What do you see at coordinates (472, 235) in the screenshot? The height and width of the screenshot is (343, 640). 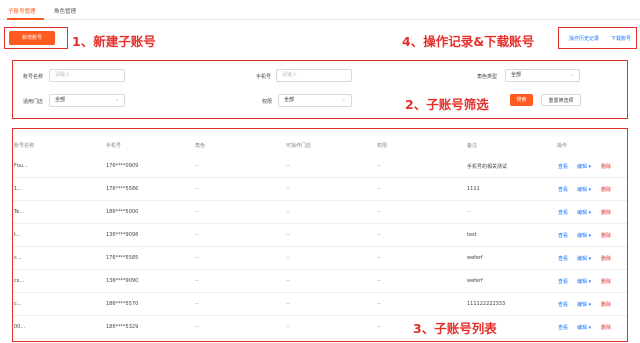 I see `cell-note: test` at bounding box center [472, 235].